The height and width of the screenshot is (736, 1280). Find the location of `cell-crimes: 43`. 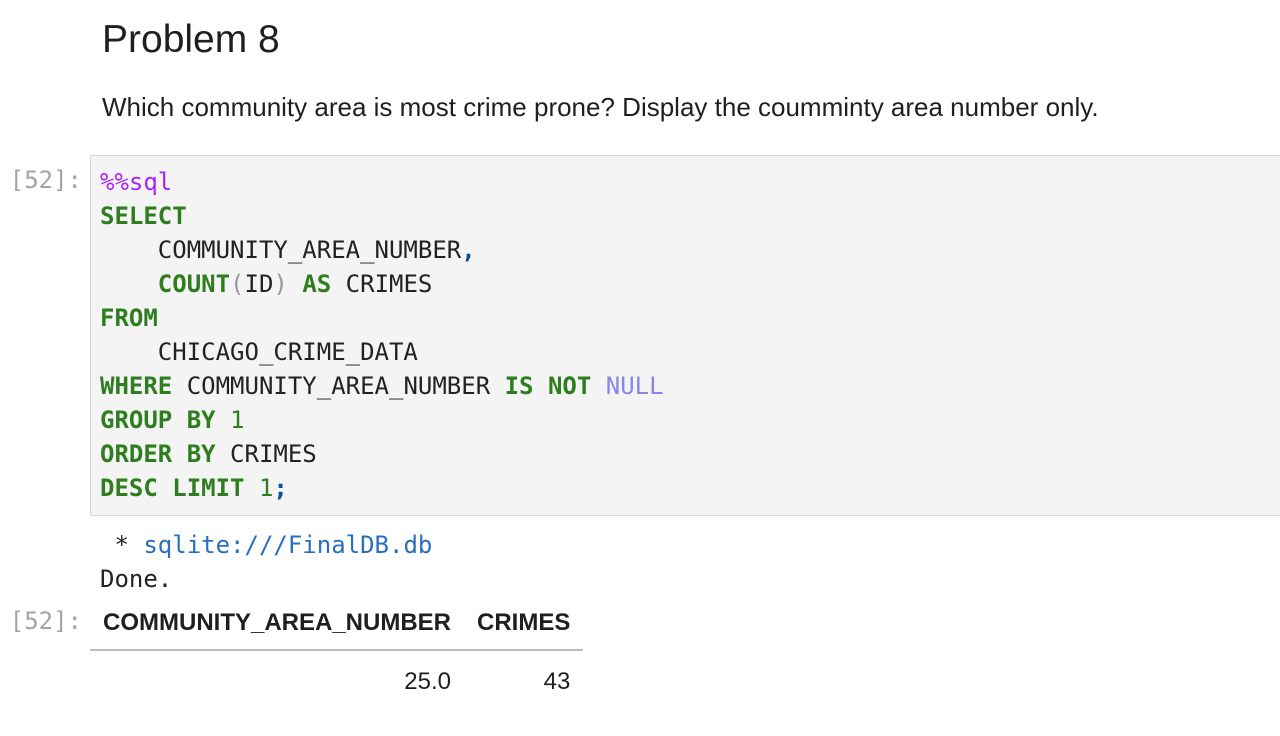

cell-crimes: 43 is located at coordinates (557, 681).